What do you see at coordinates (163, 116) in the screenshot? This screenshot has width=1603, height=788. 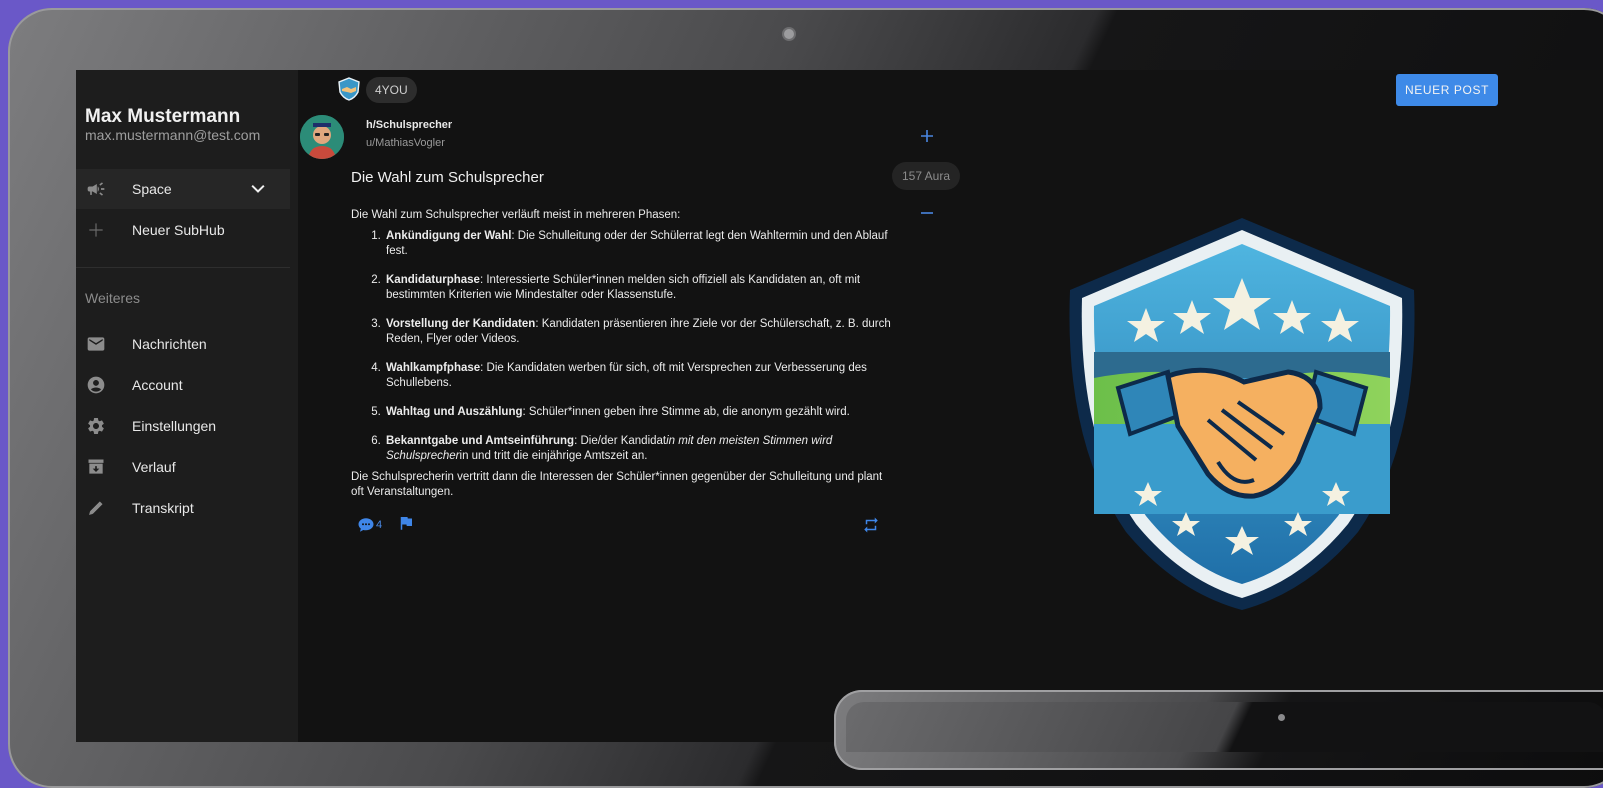 I see `user-name: Max Mustermann` at bounding box center [163, 116].